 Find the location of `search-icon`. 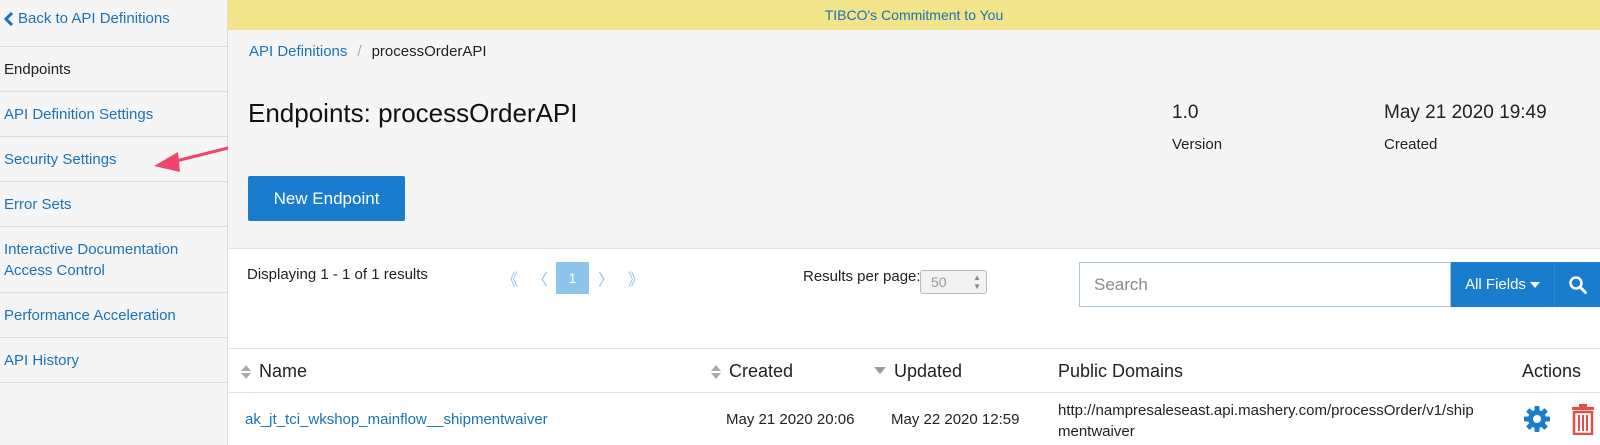

search-icon is located at coordinates (1577, 284).